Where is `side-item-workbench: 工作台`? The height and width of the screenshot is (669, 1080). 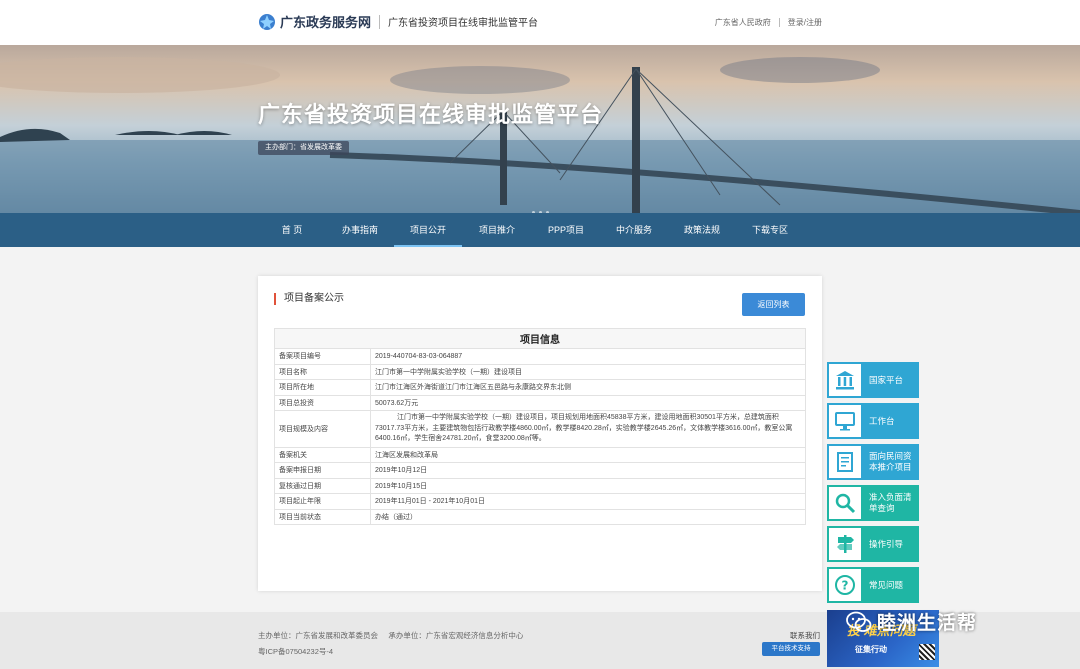
side-item-workbench: 工作台 is located at coordinates (873, 421).